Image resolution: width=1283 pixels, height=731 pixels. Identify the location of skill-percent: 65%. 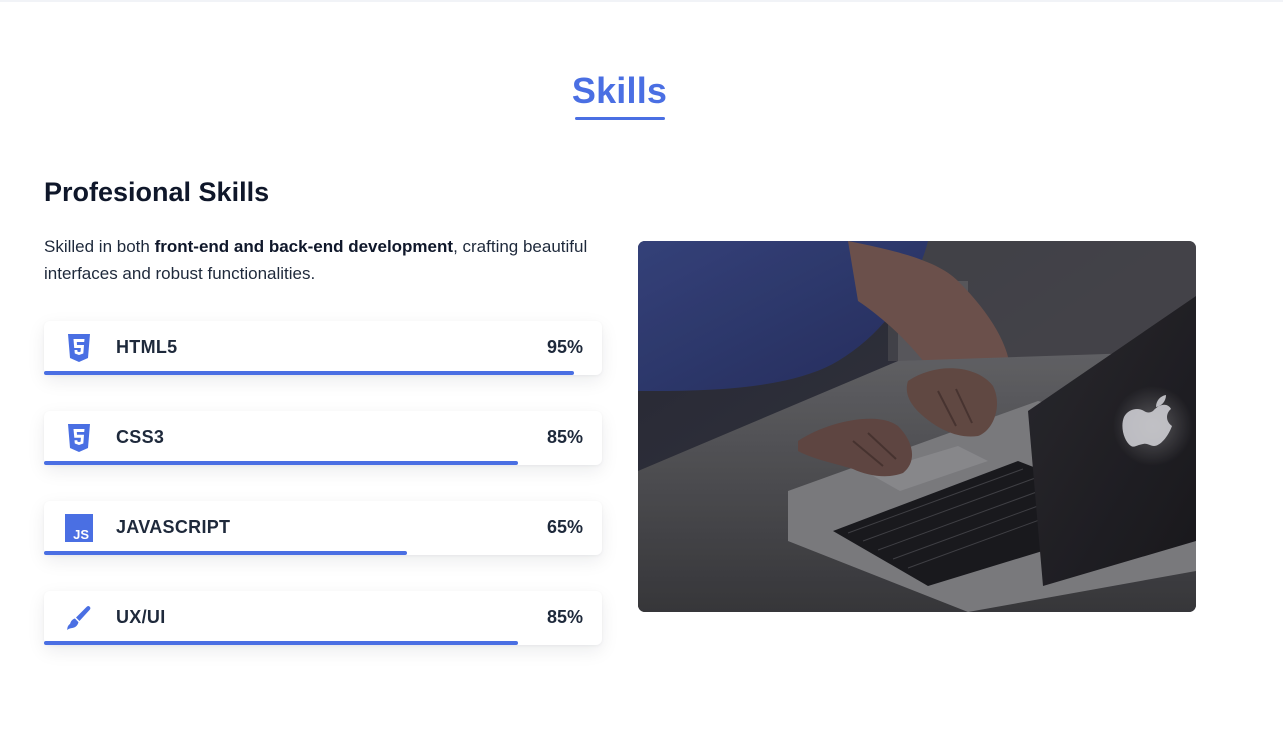
(564, 527).